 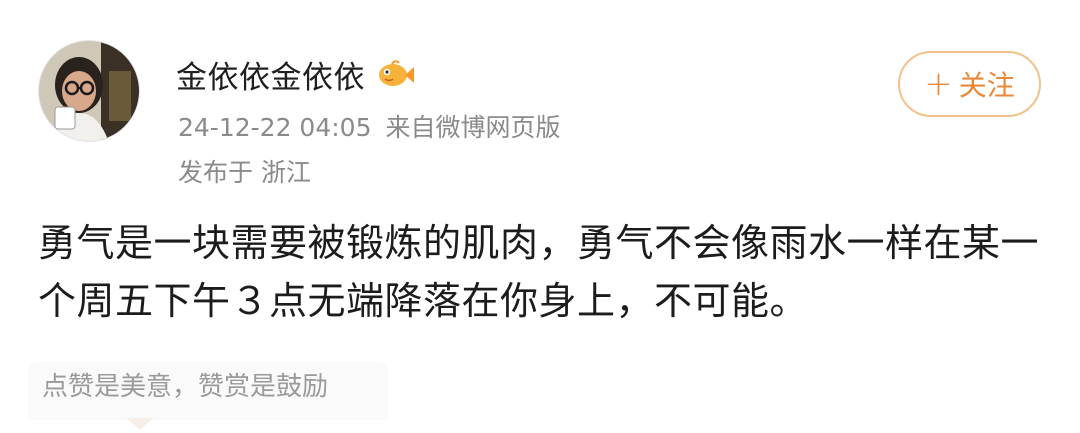 What do you see at coordinates (185, 384) in the screenshot?
I see `reward-hint: 点赞是美意，赞赏是鼓励` at bounding box center [185, 384].